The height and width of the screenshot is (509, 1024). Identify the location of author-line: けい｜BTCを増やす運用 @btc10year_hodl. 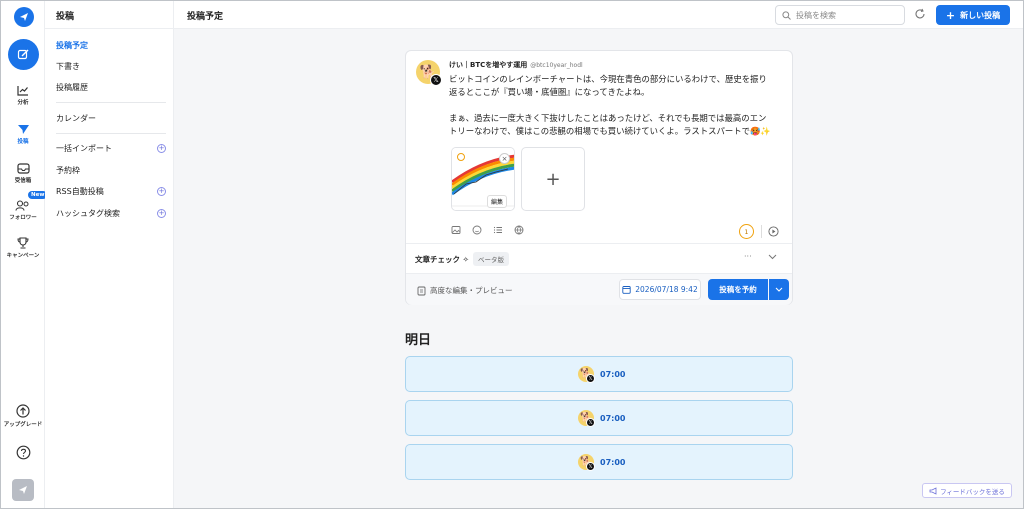
(516, 65).